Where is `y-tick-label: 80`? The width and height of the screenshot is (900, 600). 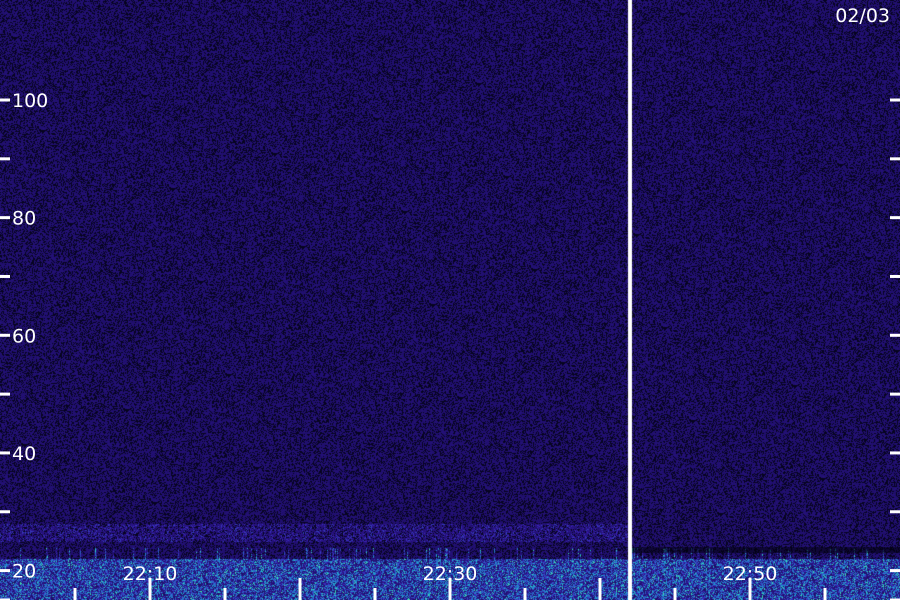 y-tick-label: 80 is located at coordinates (24, 219).